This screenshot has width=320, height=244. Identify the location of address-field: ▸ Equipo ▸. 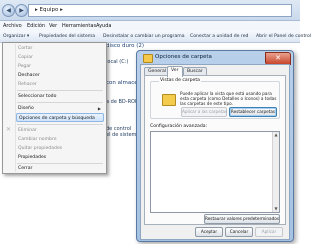
(160, 10).